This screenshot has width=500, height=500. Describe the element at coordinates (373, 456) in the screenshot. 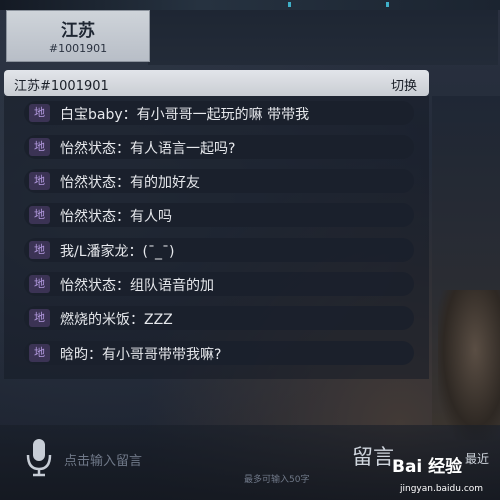

I see `post-message-button: 留言` at that location.